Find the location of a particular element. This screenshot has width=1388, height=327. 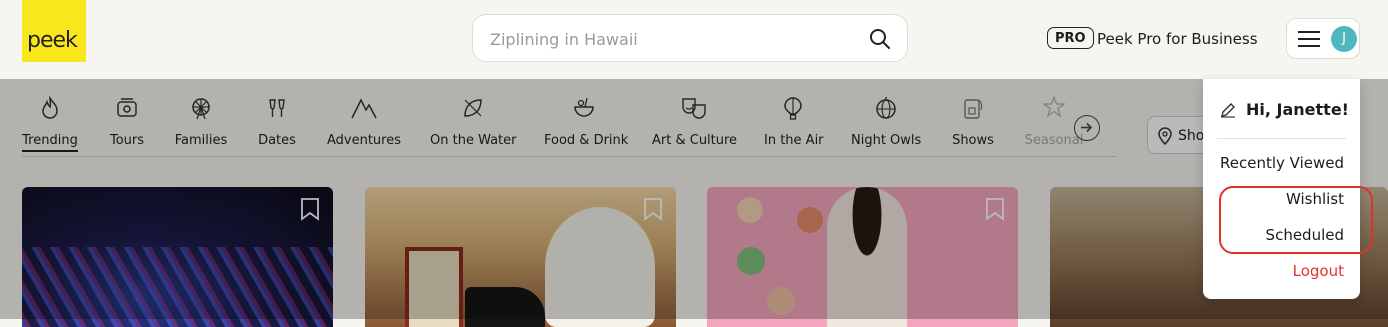

logout-link: Logout is located at coordinates (1318, 271).